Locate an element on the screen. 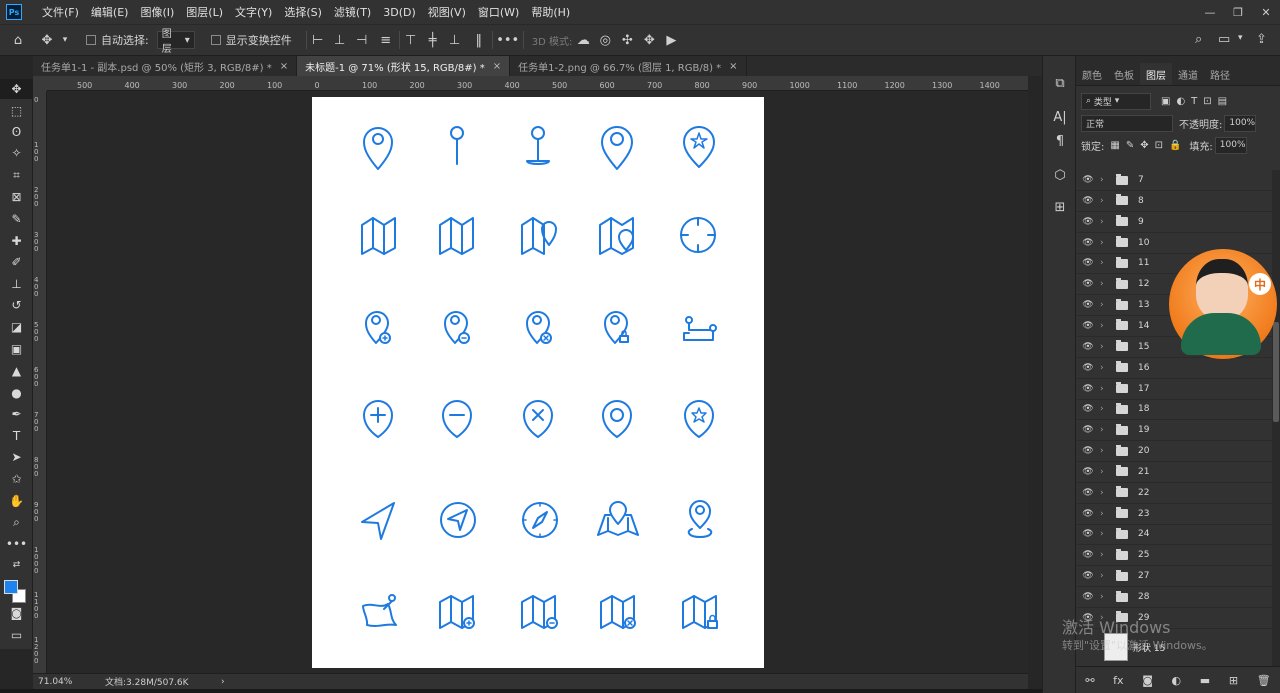  compass-icon is located at coordinates (540, 520).